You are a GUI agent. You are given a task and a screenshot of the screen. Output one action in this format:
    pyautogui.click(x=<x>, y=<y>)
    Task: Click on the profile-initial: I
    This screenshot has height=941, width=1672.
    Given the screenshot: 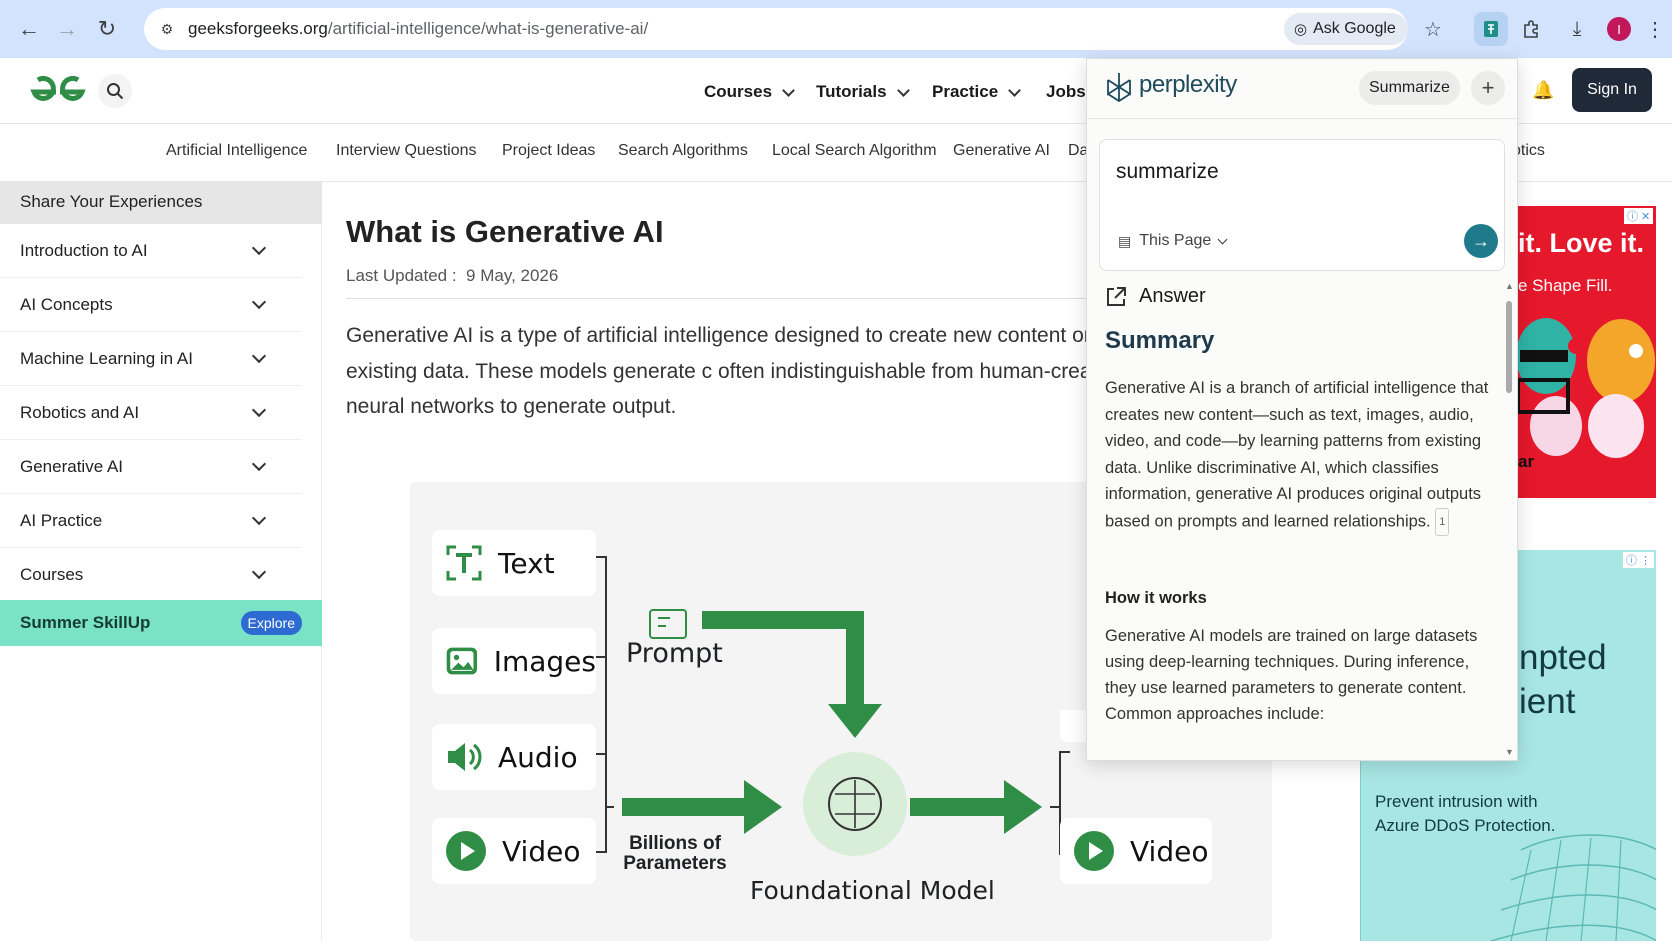 What is the action you would take?
    pyautogui.click(x=1619, y=29)
    